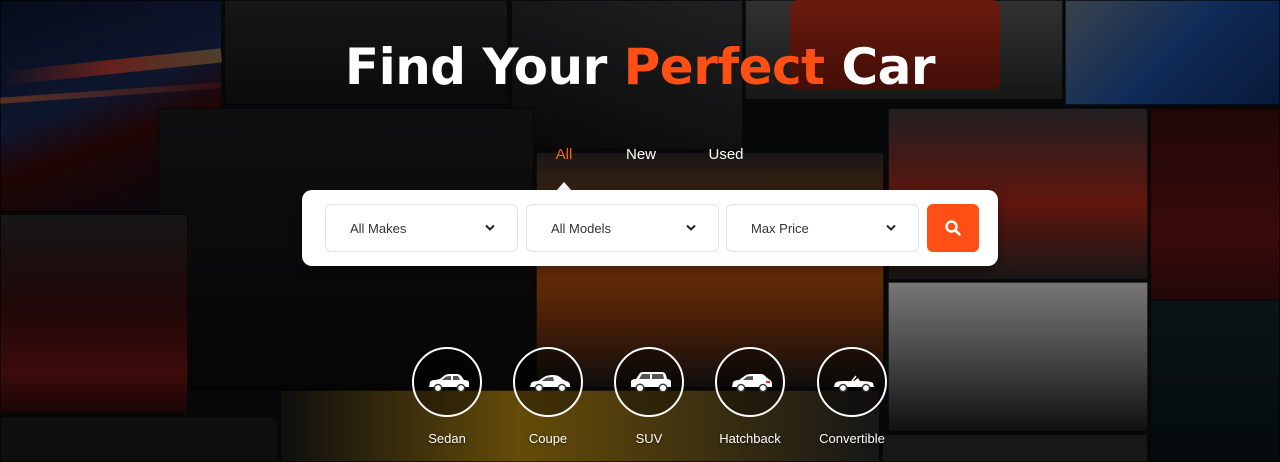  What do you see at coordinates (852, 438) in the screenshot?
I see `body-type-label: Convertible` at bounding box center [852, 438].